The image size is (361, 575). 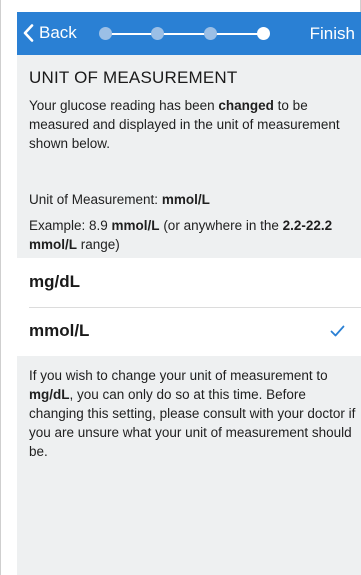 I want to click on section-title: UNIT OF MEASUREMENT, so click(x=133, y=77).